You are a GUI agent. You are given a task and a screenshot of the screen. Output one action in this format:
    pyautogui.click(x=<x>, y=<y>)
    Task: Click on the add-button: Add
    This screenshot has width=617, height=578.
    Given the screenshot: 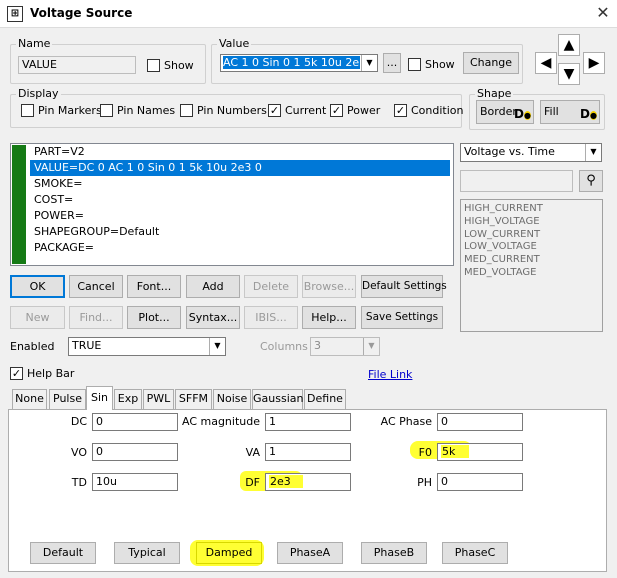 What is the action you would take?
    pyautogui.click(x=213, y=286)
    